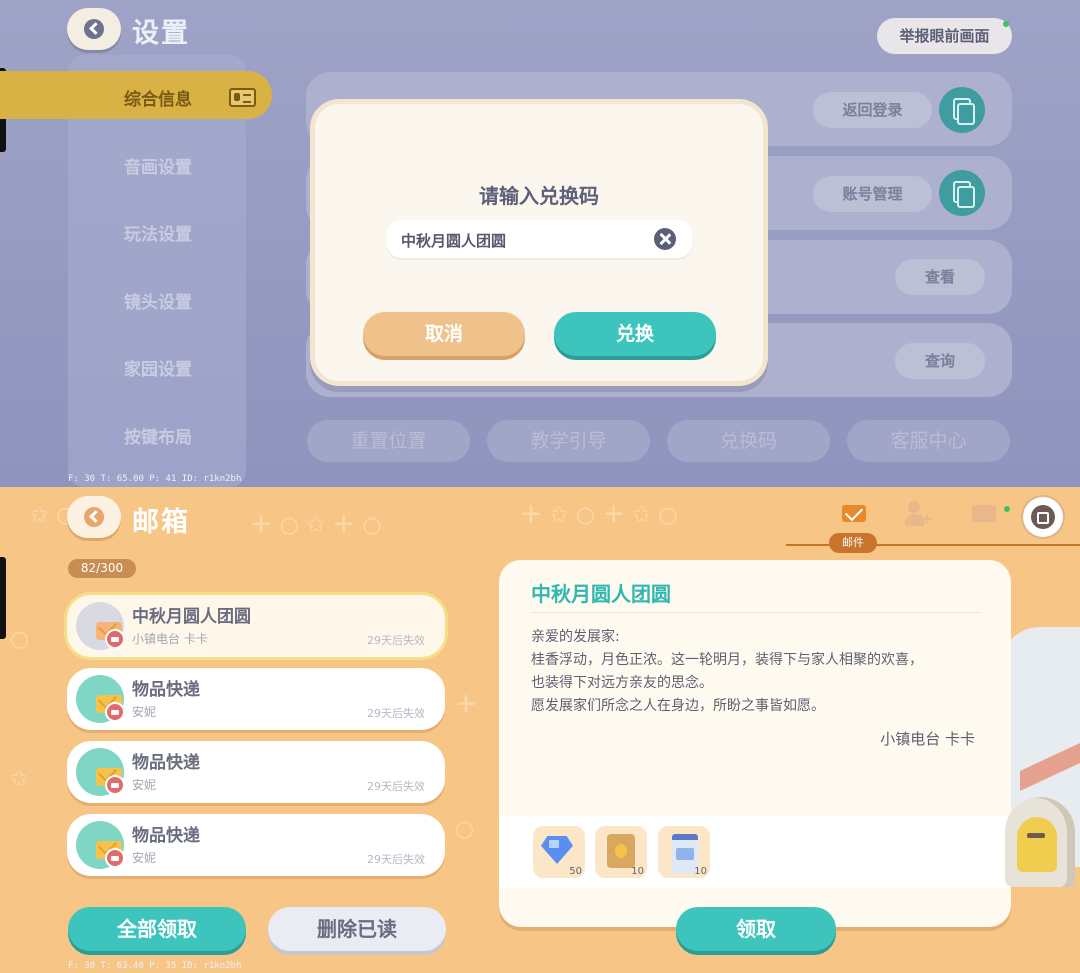 Image resolution: width=1080 pixels, height=973 pixels. I want to click on mail-body-line: 也装得下对远方亲友的思念。, so click(622, 683).